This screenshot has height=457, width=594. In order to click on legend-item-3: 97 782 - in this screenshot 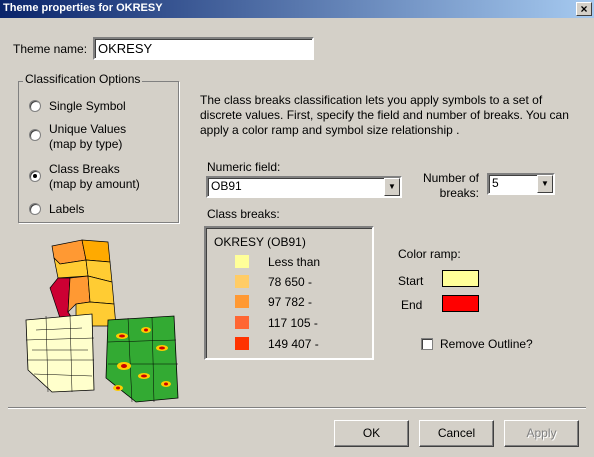, I will do `click(290, 302)`.